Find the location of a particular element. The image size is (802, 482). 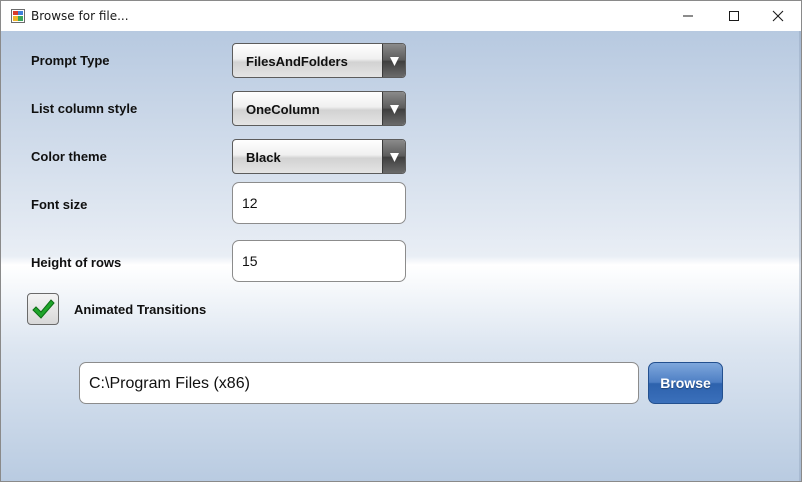

prompt-type-dropdown-button is located at coordinates (393, 60).